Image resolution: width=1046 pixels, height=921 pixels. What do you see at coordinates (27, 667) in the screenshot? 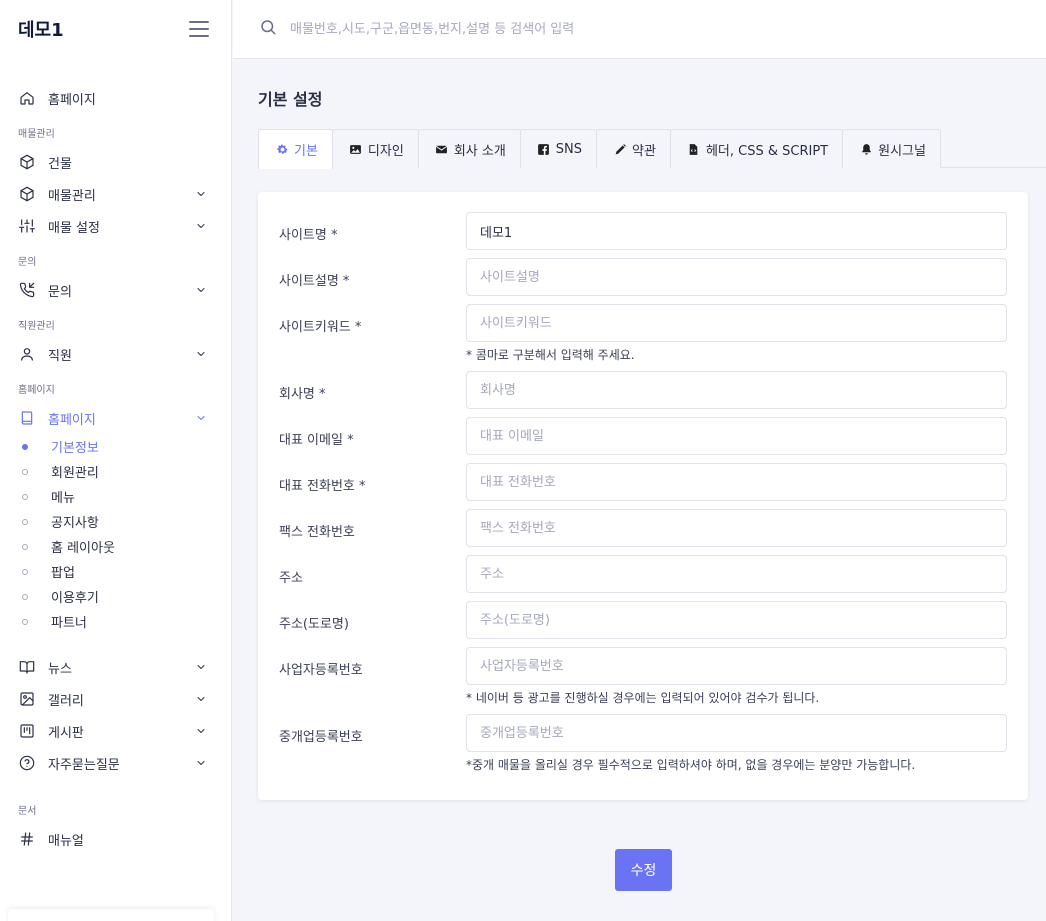
I see `open-book-icon` at bounding box center [27, 667].